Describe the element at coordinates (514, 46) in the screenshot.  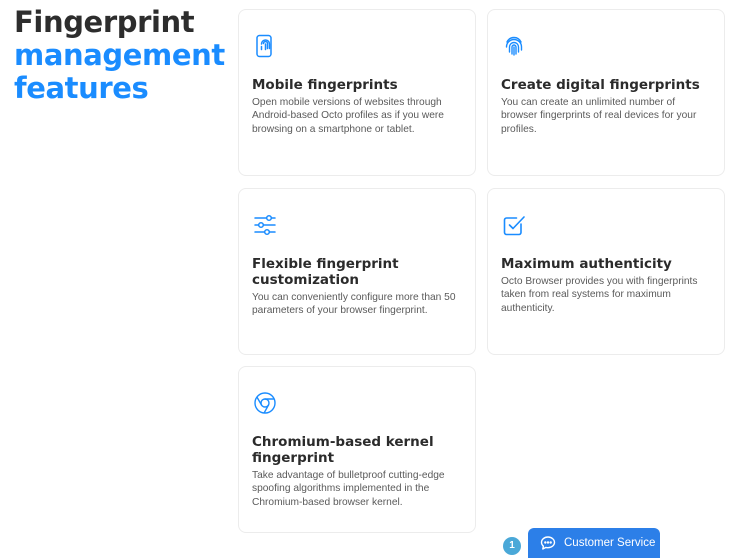
I see `fingerprint-icon` at that location.